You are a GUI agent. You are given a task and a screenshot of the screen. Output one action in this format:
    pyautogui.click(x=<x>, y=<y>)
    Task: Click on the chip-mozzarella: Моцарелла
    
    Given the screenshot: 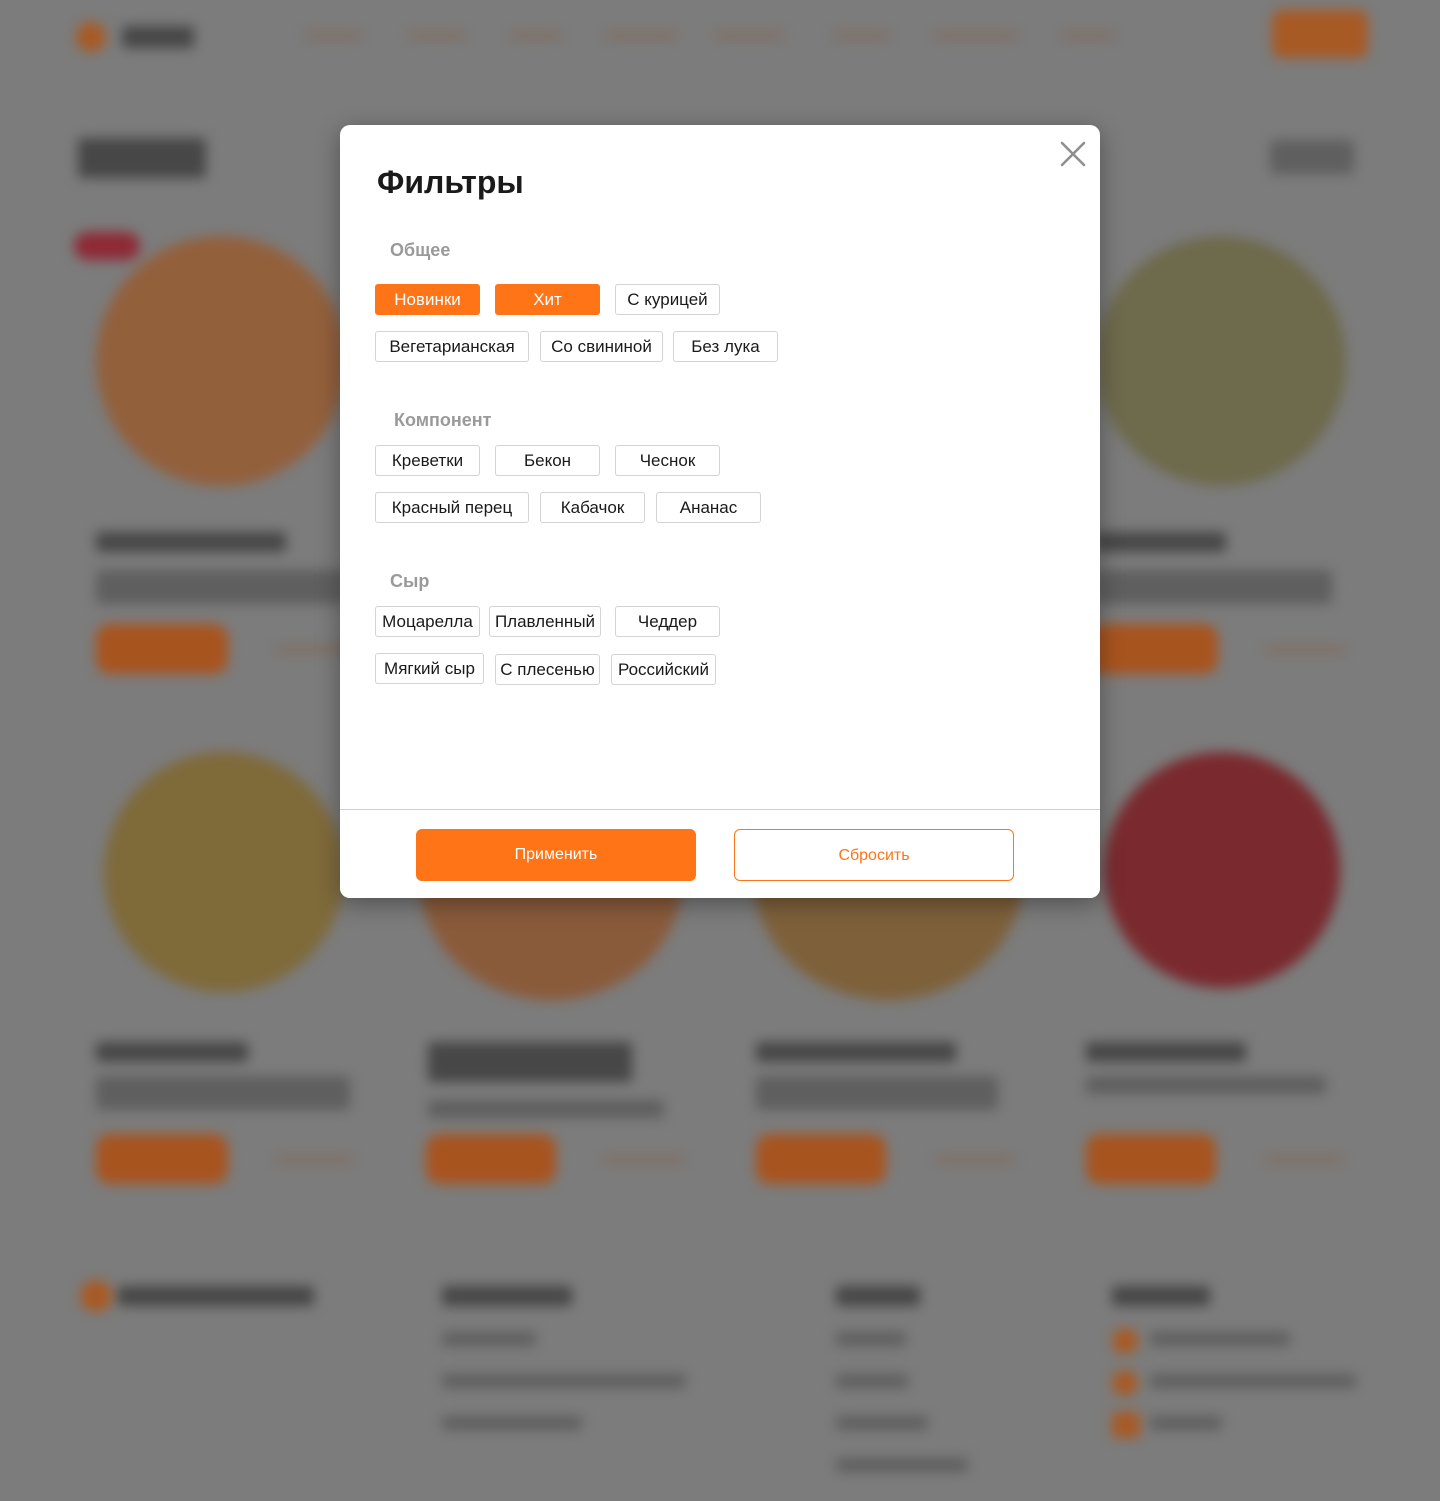 What is the action you would take?
    pyautogui.click(x=427, y=621)
    